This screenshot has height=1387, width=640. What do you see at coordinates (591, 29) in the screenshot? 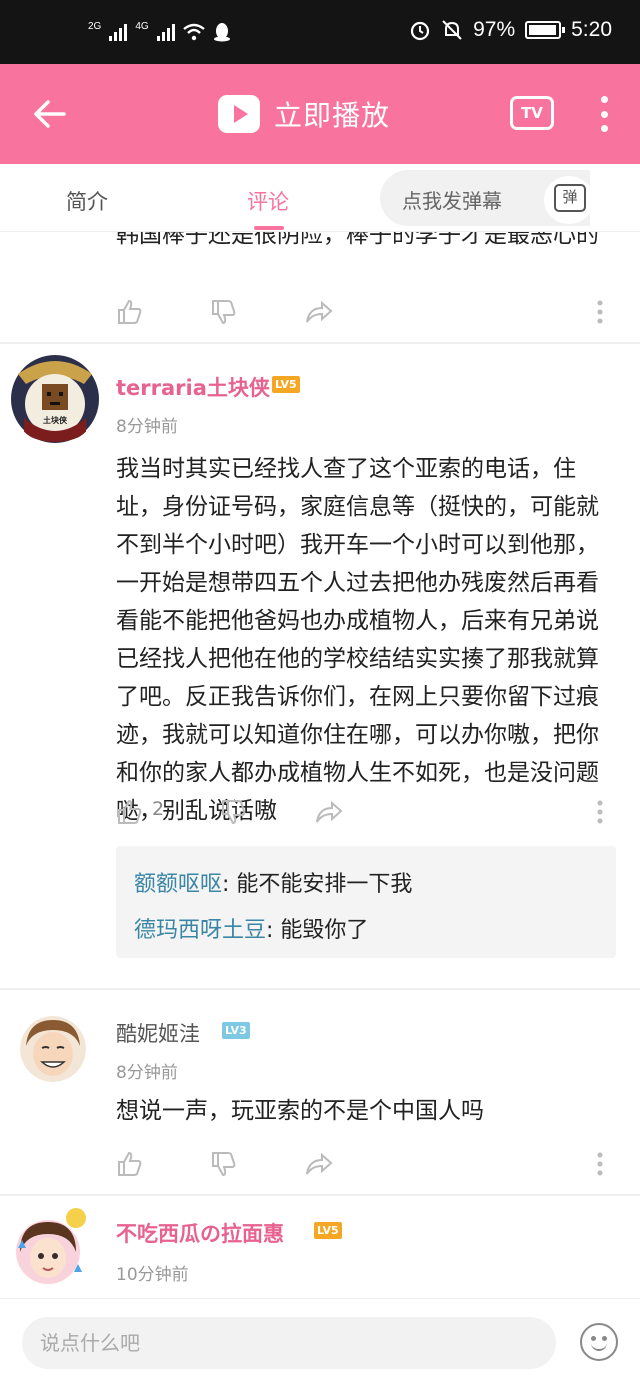
I see `clock: 5:20` at bounding box center [591, 29].